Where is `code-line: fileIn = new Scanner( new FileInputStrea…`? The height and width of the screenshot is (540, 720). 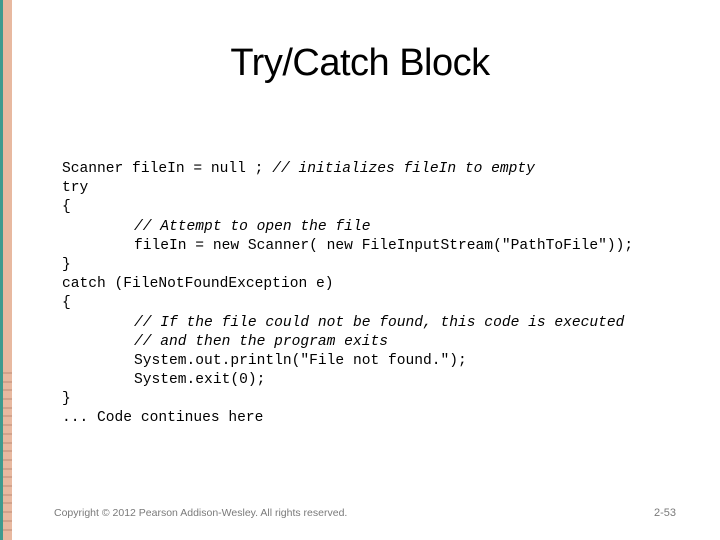
code-line: fileIn = new Scanner( new FileInputStrea… is located at coordinates (347, 246).